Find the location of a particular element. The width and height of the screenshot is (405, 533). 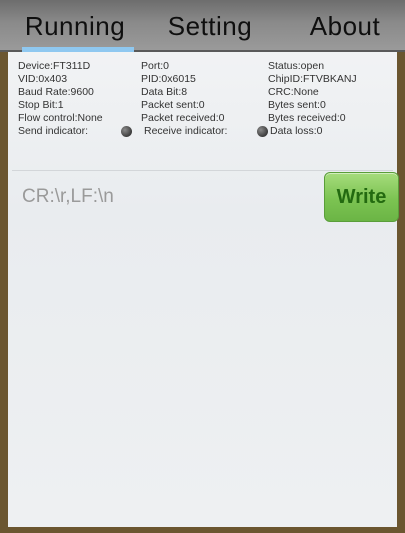

status-info: Status:open is located at coordinates (296, 66).